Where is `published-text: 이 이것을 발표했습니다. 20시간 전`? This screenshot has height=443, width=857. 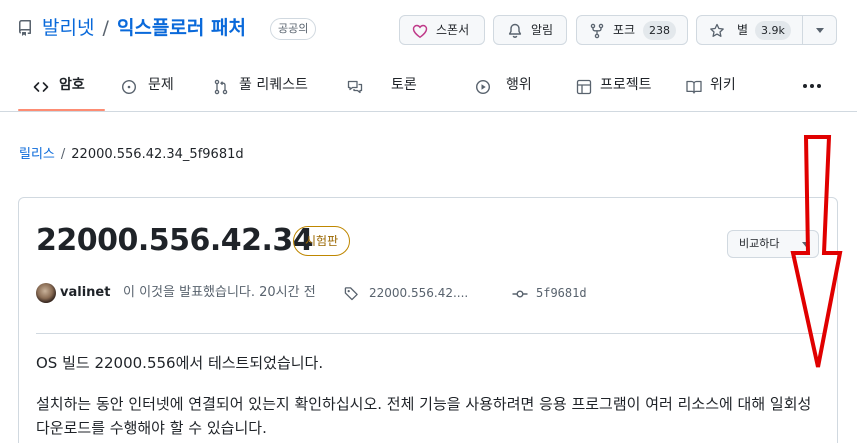 published-text: 이 이것을 발표했습니다. 20시간 전 is located at coordinates (219, 292).